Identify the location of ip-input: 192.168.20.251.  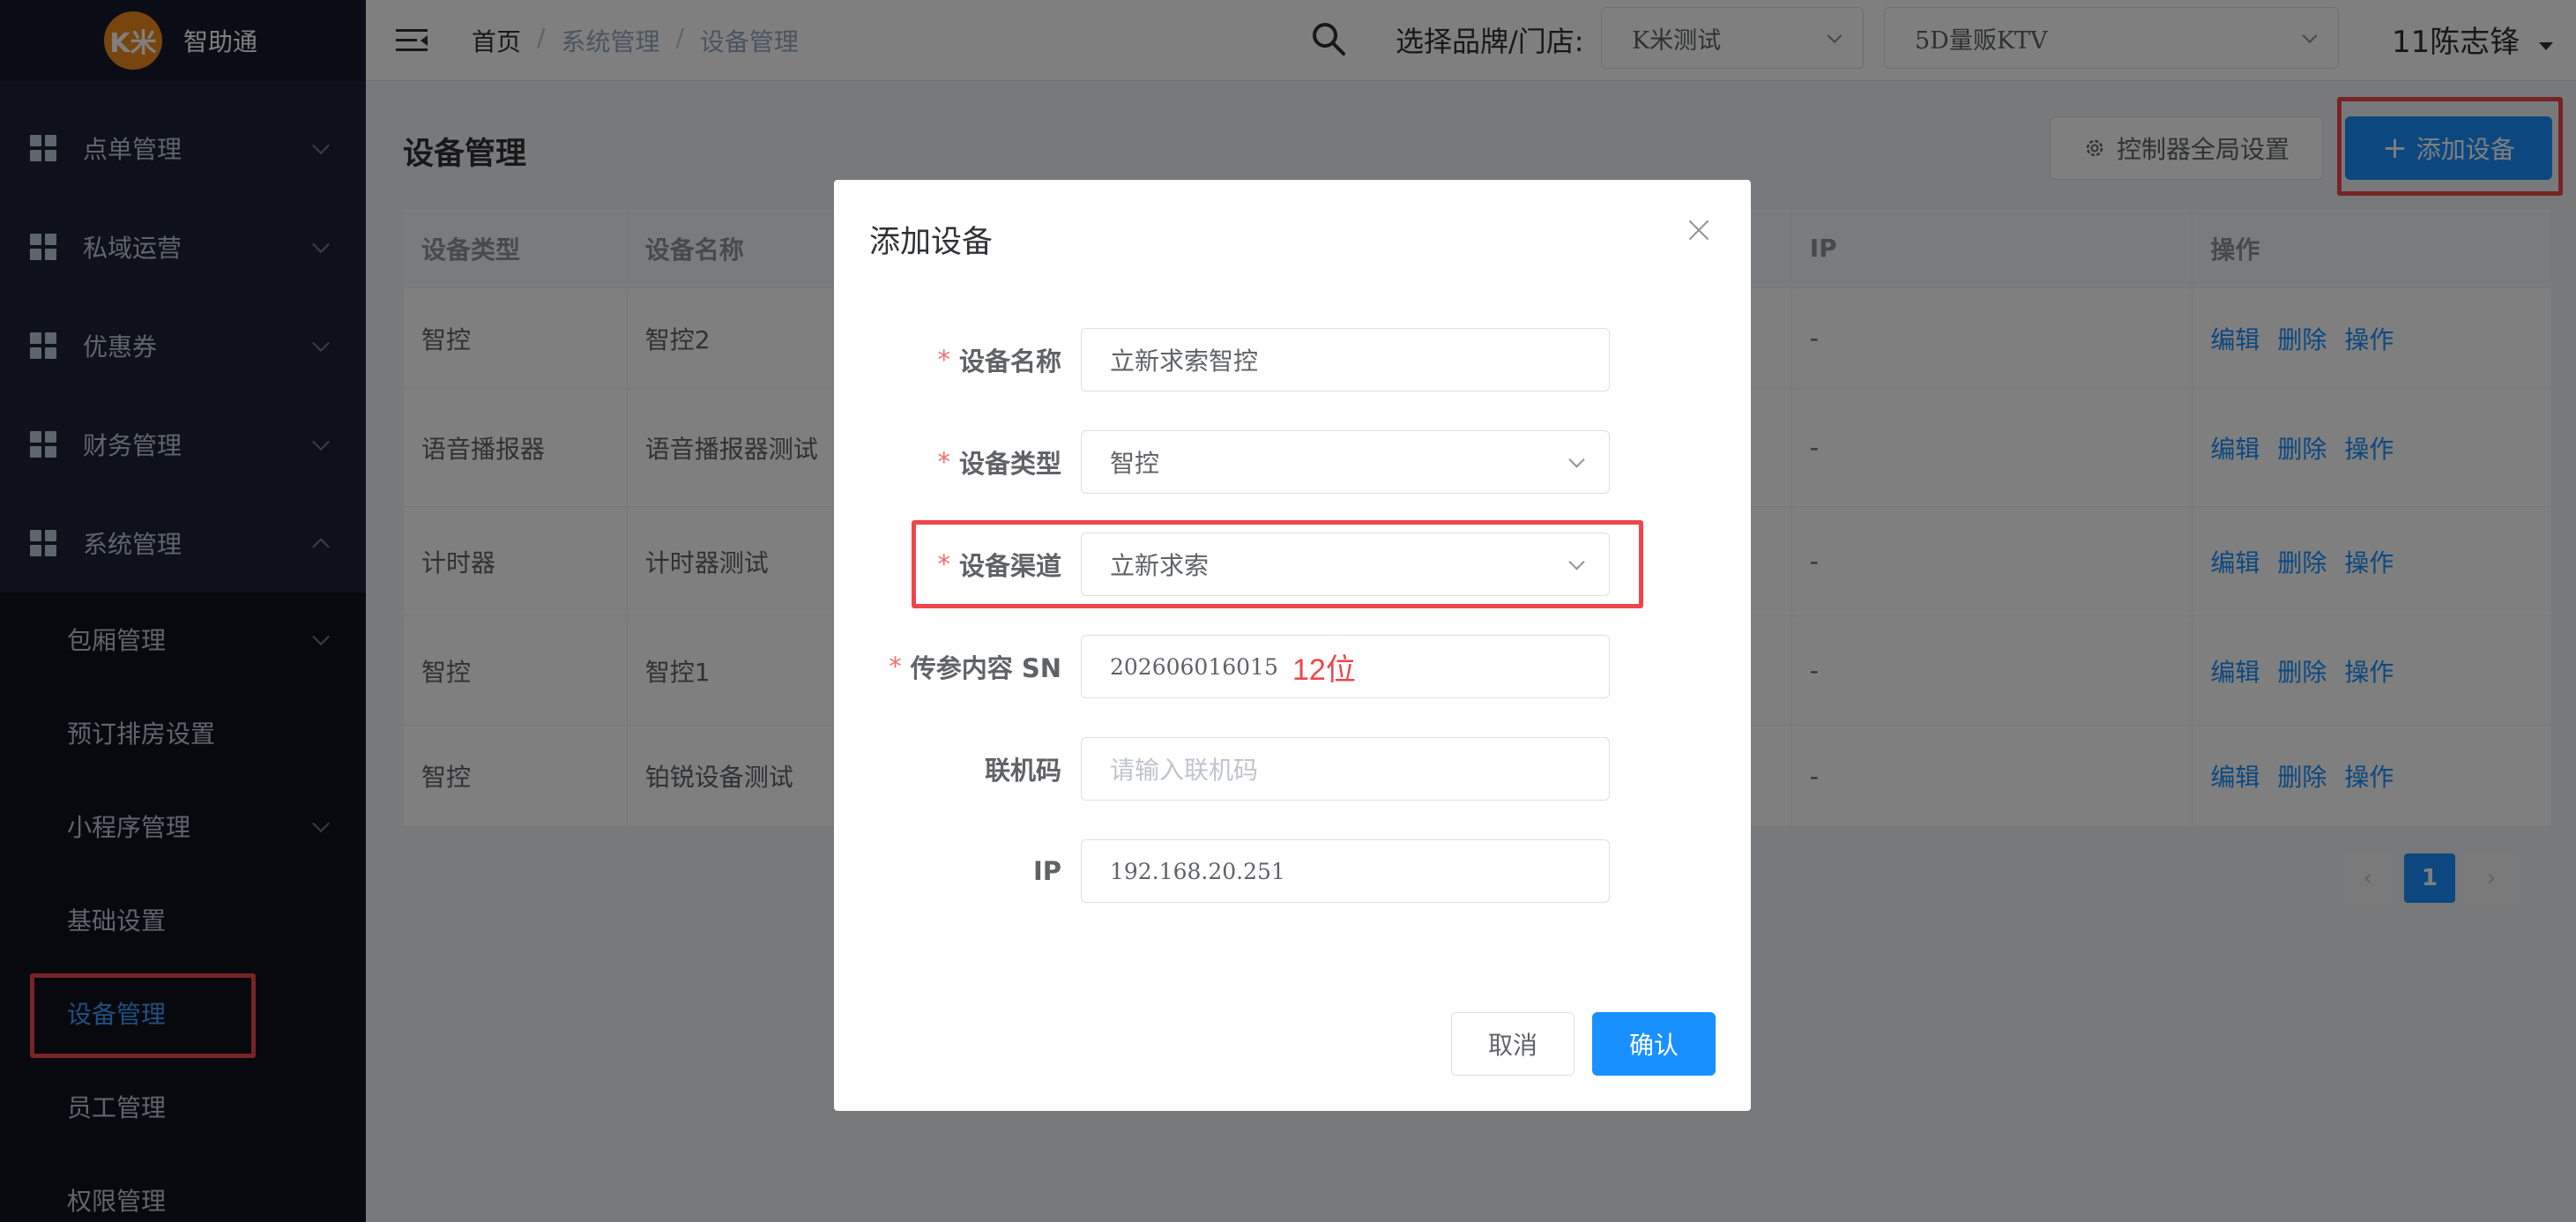
(1346, 871).